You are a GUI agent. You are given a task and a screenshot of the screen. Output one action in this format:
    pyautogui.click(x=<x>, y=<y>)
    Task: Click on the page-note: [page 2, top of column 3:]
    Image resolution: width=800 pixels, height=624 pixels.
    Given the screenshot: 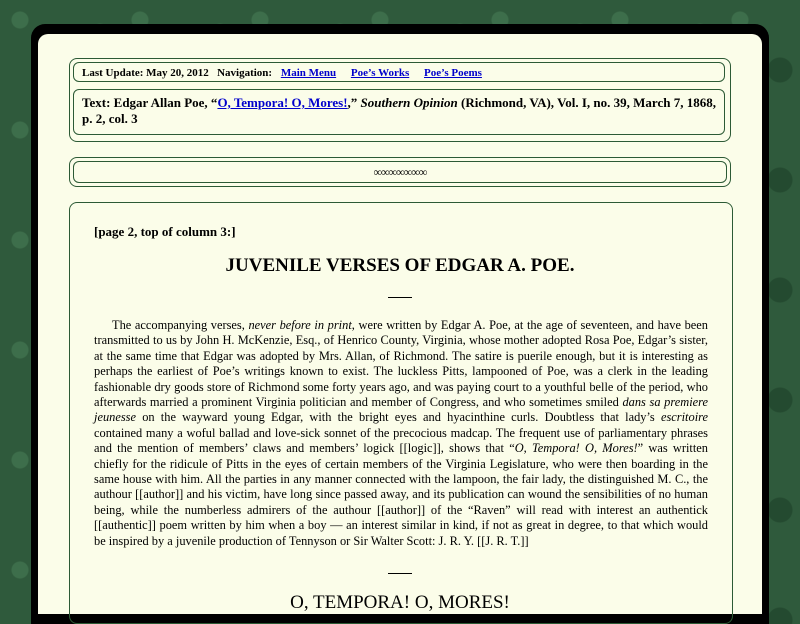 What is the action you would take?
    pyautogui.click(x=165, y=231)
    